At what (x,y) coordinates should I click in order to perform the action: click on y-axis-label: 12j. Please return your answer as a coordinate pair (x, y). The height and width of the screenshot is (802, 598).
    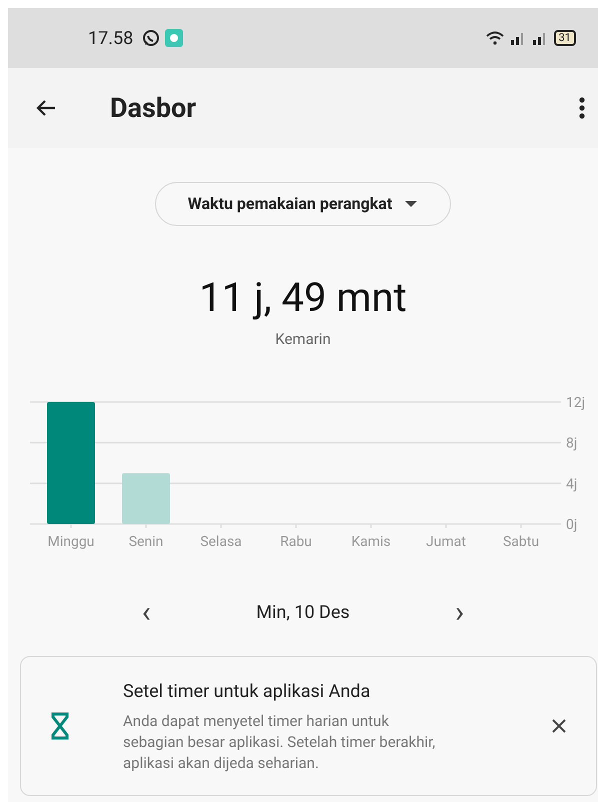
    Looking at the image, I should click on (576, 402).